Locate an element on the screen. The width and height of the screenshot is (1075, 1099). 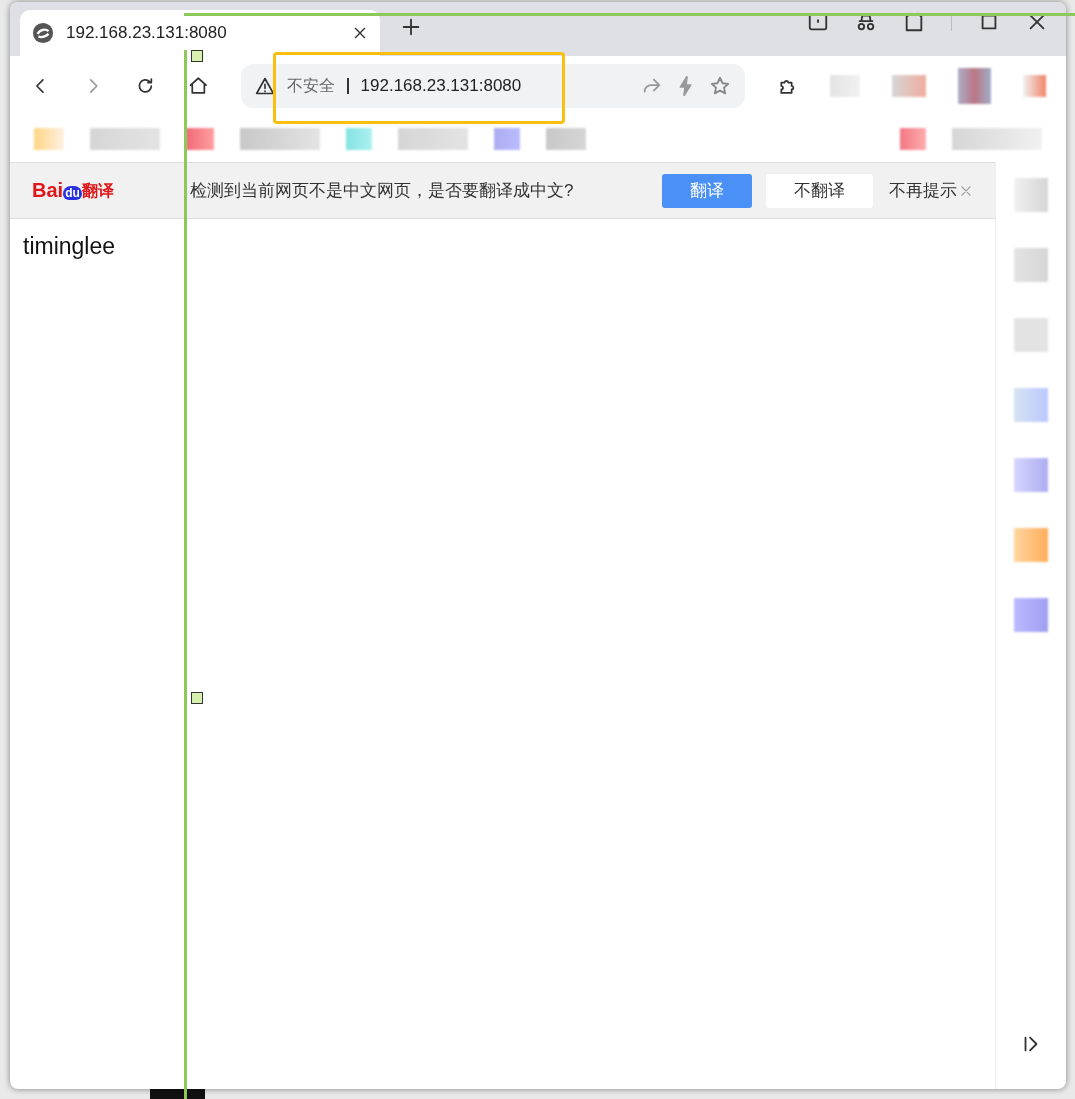
url-text: 192.168.23.131:8080 is located at coordinates (441, 86).